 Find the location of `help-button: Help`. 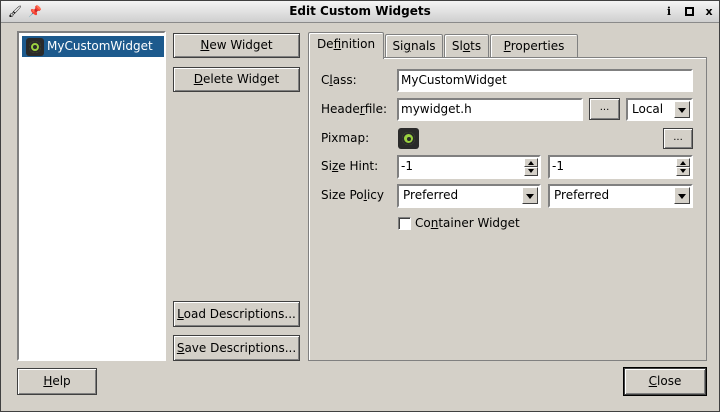

help-button: Help is located at coordinates (57, 381).